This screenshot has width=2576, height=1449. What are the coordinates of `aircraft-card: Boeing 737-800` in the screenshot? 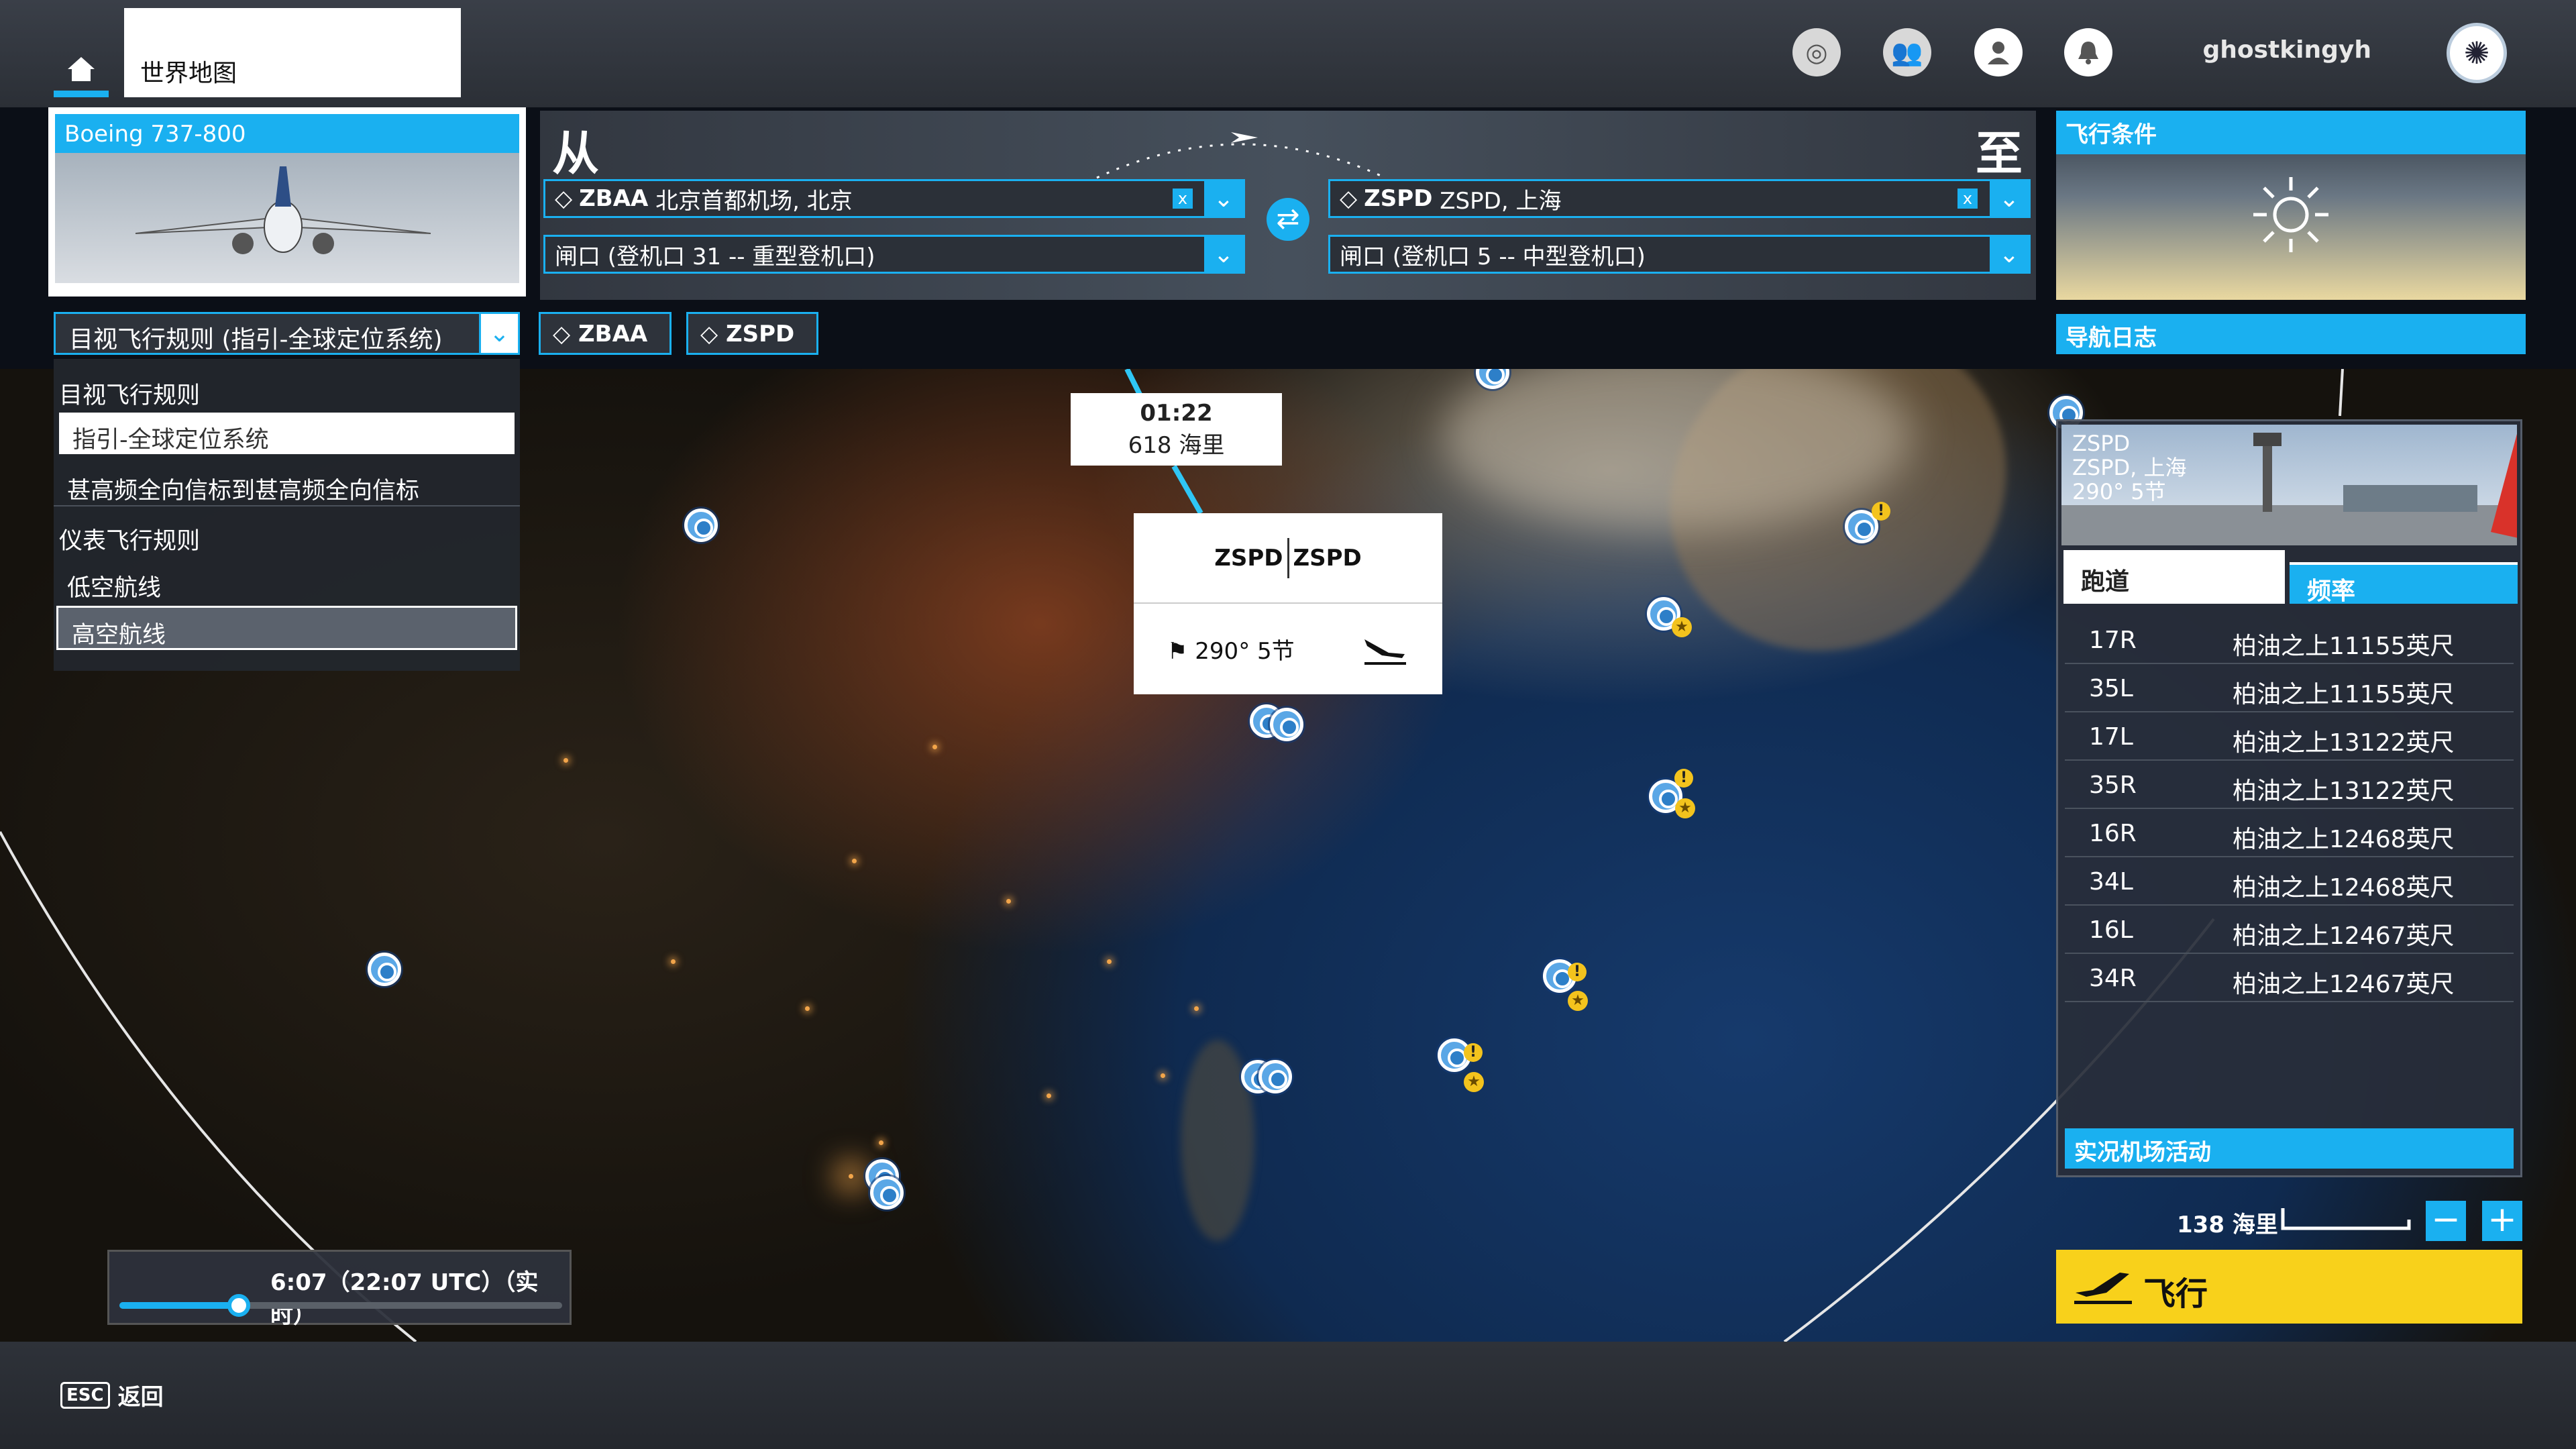 It's located at (287, 202).